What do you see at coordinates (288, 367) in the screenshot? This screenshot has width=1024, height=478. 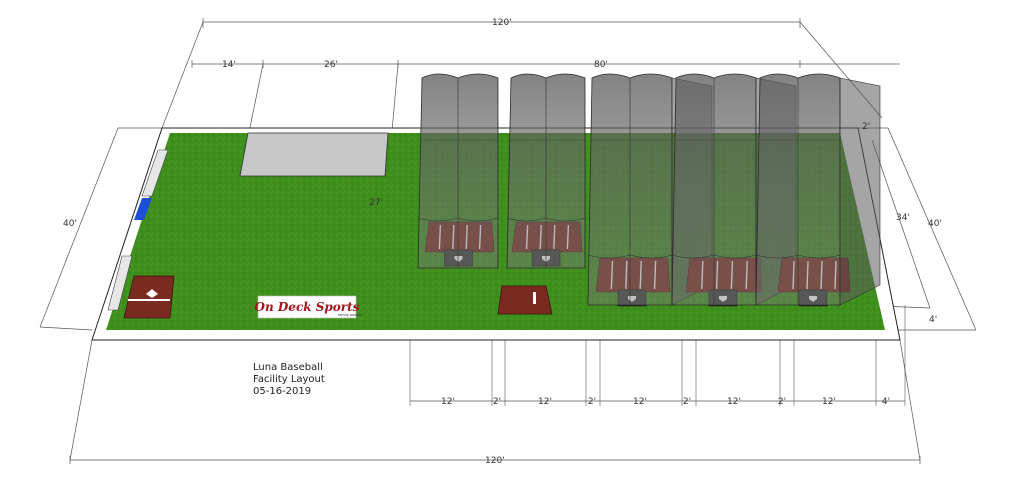 I see `title-line-1: Luna Baseball` at bounding box center [288, 367].